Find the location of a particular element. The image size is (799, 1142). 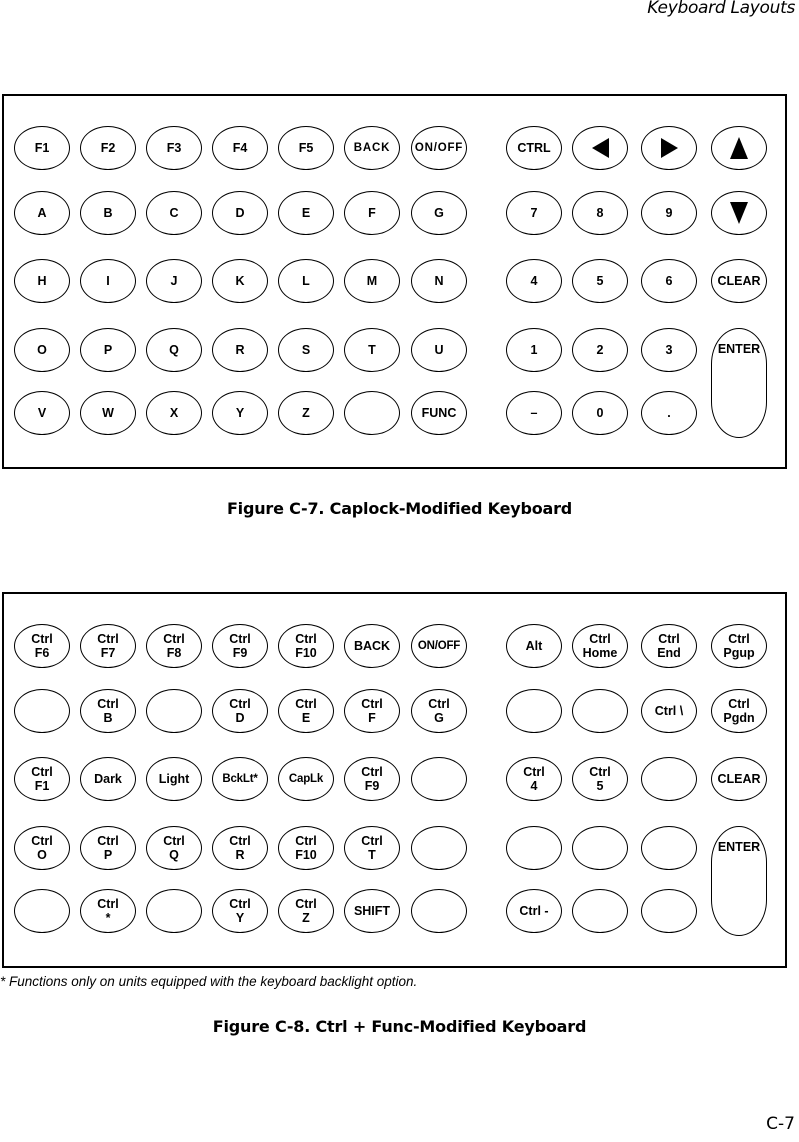

key-func: FUNC is located at coordinates (439, 413).